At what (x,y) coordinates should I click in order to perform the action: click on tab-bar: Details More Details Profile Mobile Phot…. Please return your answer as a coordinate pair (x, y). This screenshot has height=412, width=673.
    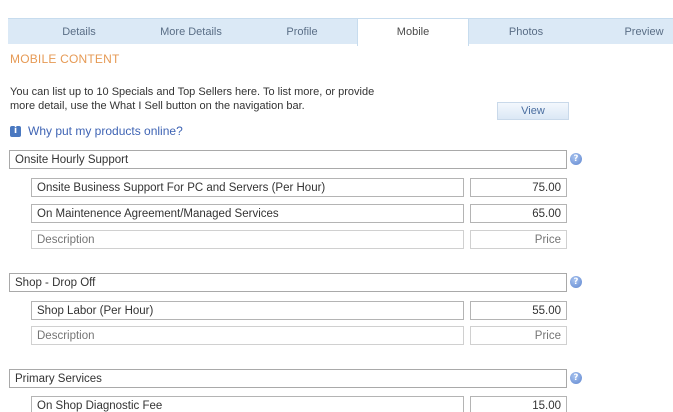
    Looking at the image, I should click on (340, 32).